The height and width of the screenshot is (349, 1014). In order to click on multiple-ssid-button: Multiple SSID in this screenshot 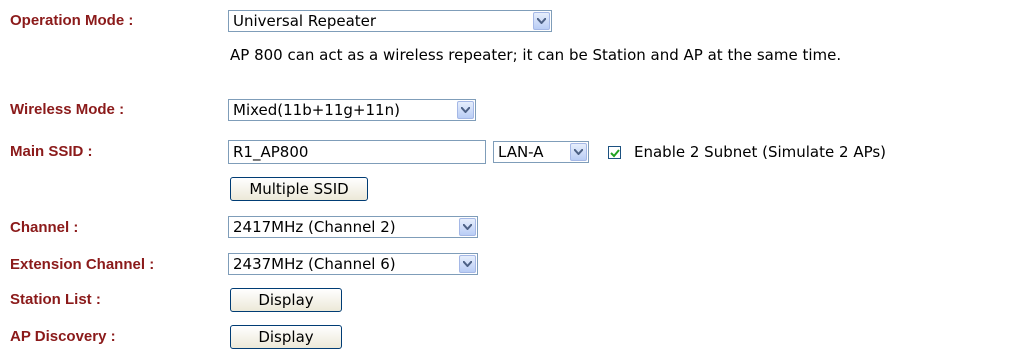, I will do `click(299, 189)`.